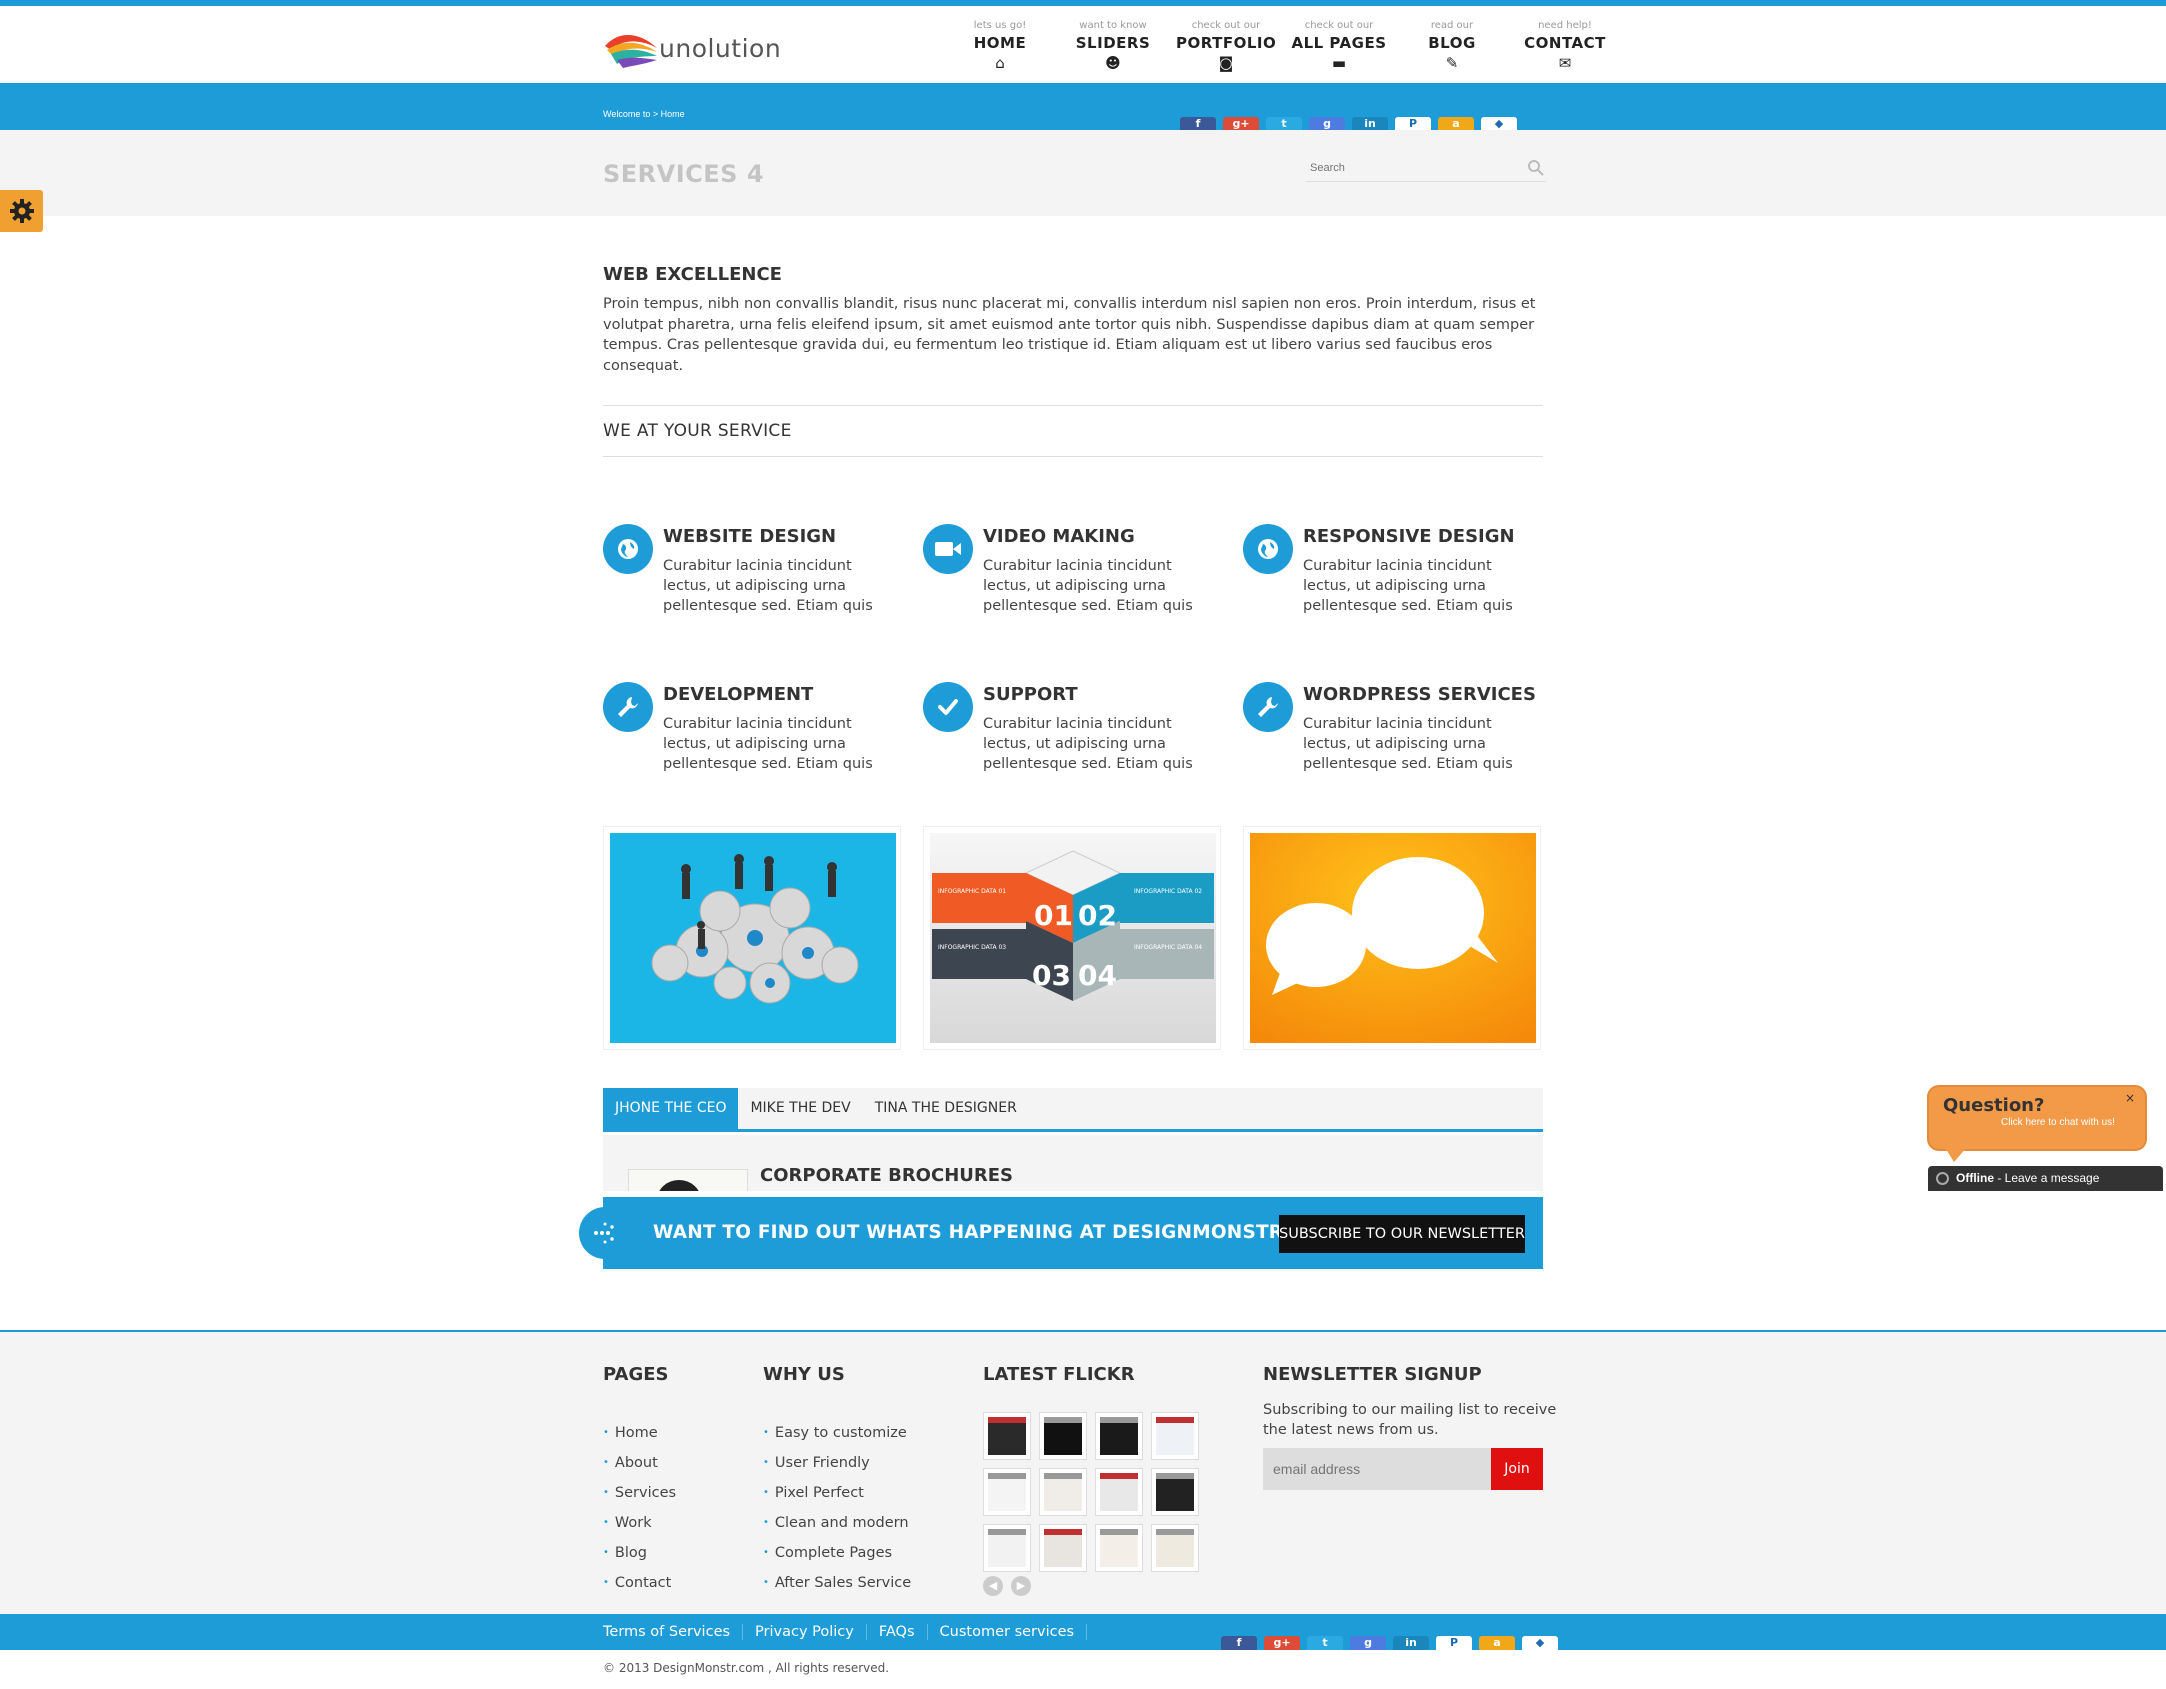 This screenshot has height=1689, width=2166. I want to click on chat-question: Question?, so click(1994, 1105).